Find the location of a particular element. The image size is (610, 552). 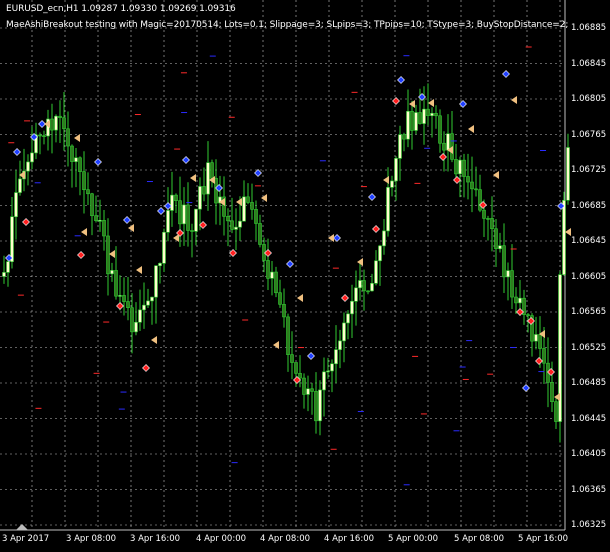

time-axis-label: 3 Apr 2017 is located at coordinates (26, 539).